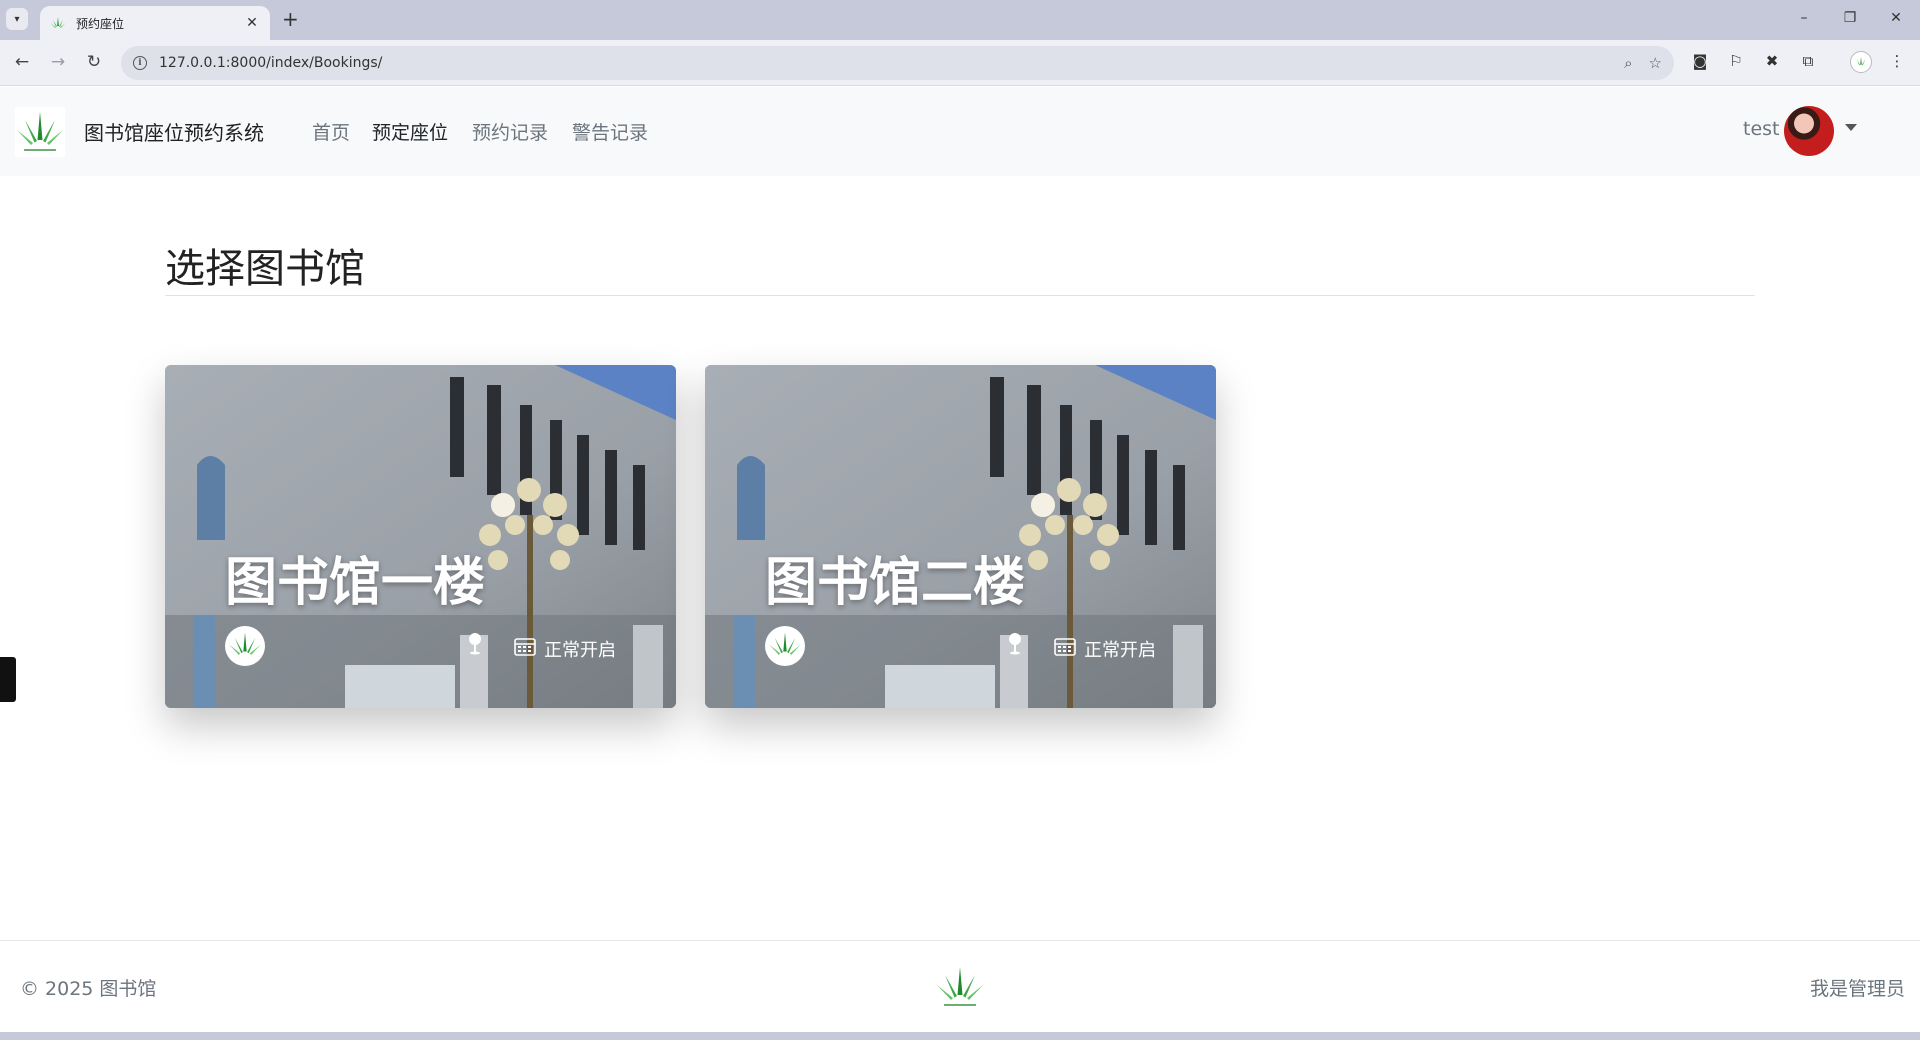 Image resolution: width=1920 pixels, height=1040 pixels. Describe the element at coordinates (960, 131) in the screenshot. I see `site-navbar: 图书馆座位预约系统 首页 预定座位 预约记录 警告记录 test` at that location.